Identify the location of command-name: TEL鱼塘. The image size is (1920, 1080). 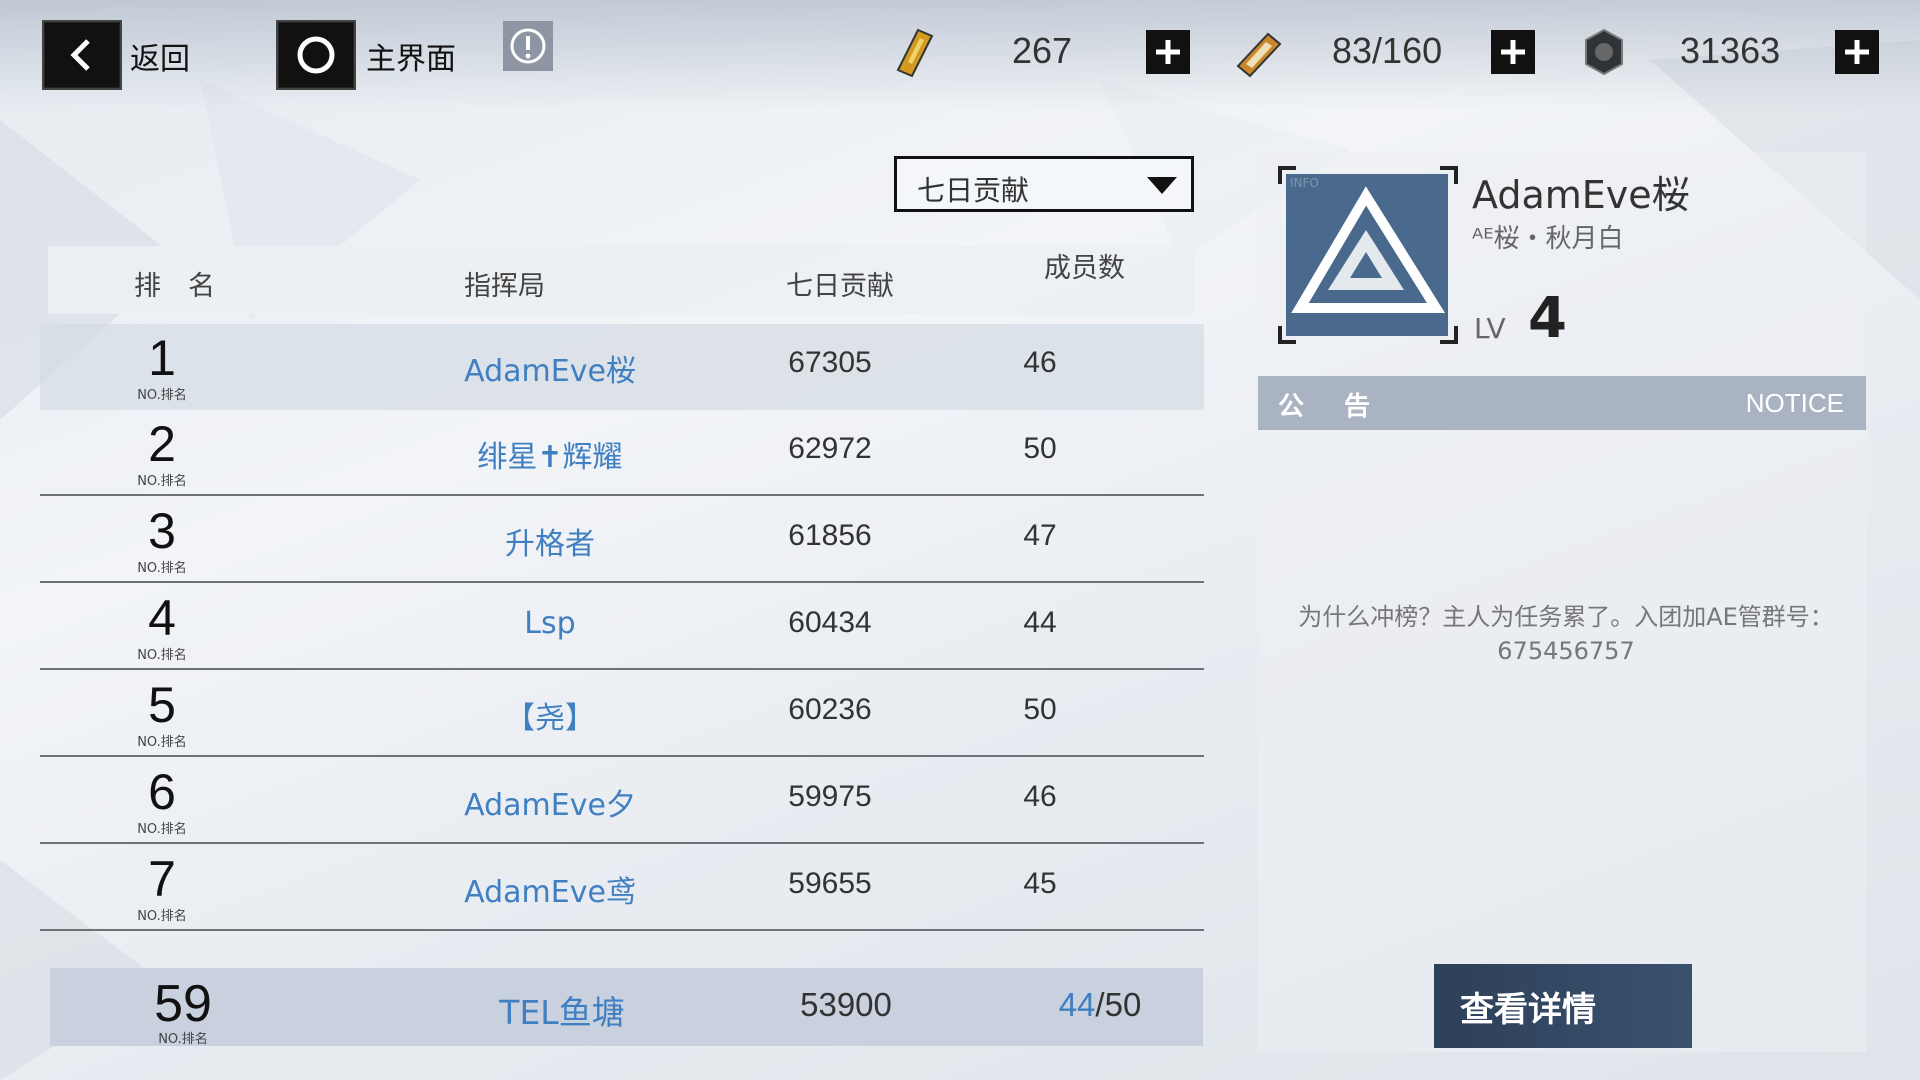
(562, 1010).